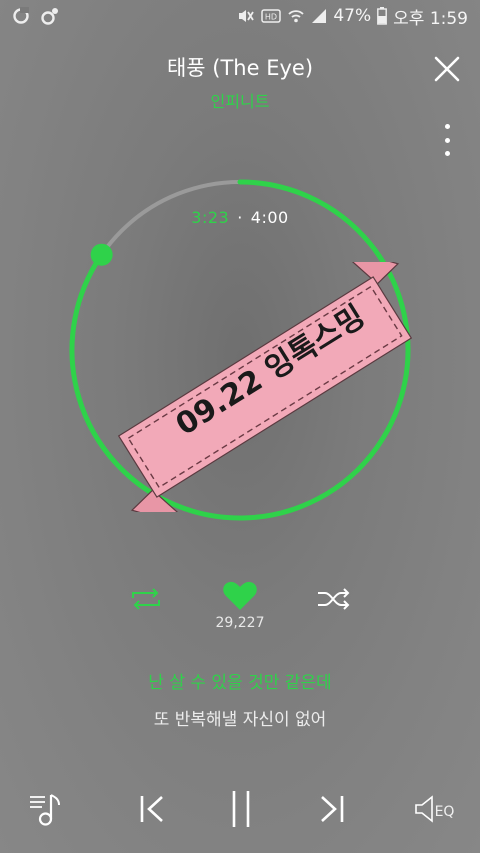 The height and width of the screenshot is (853, 480). I want to click on next-icon, so click(332, 809).